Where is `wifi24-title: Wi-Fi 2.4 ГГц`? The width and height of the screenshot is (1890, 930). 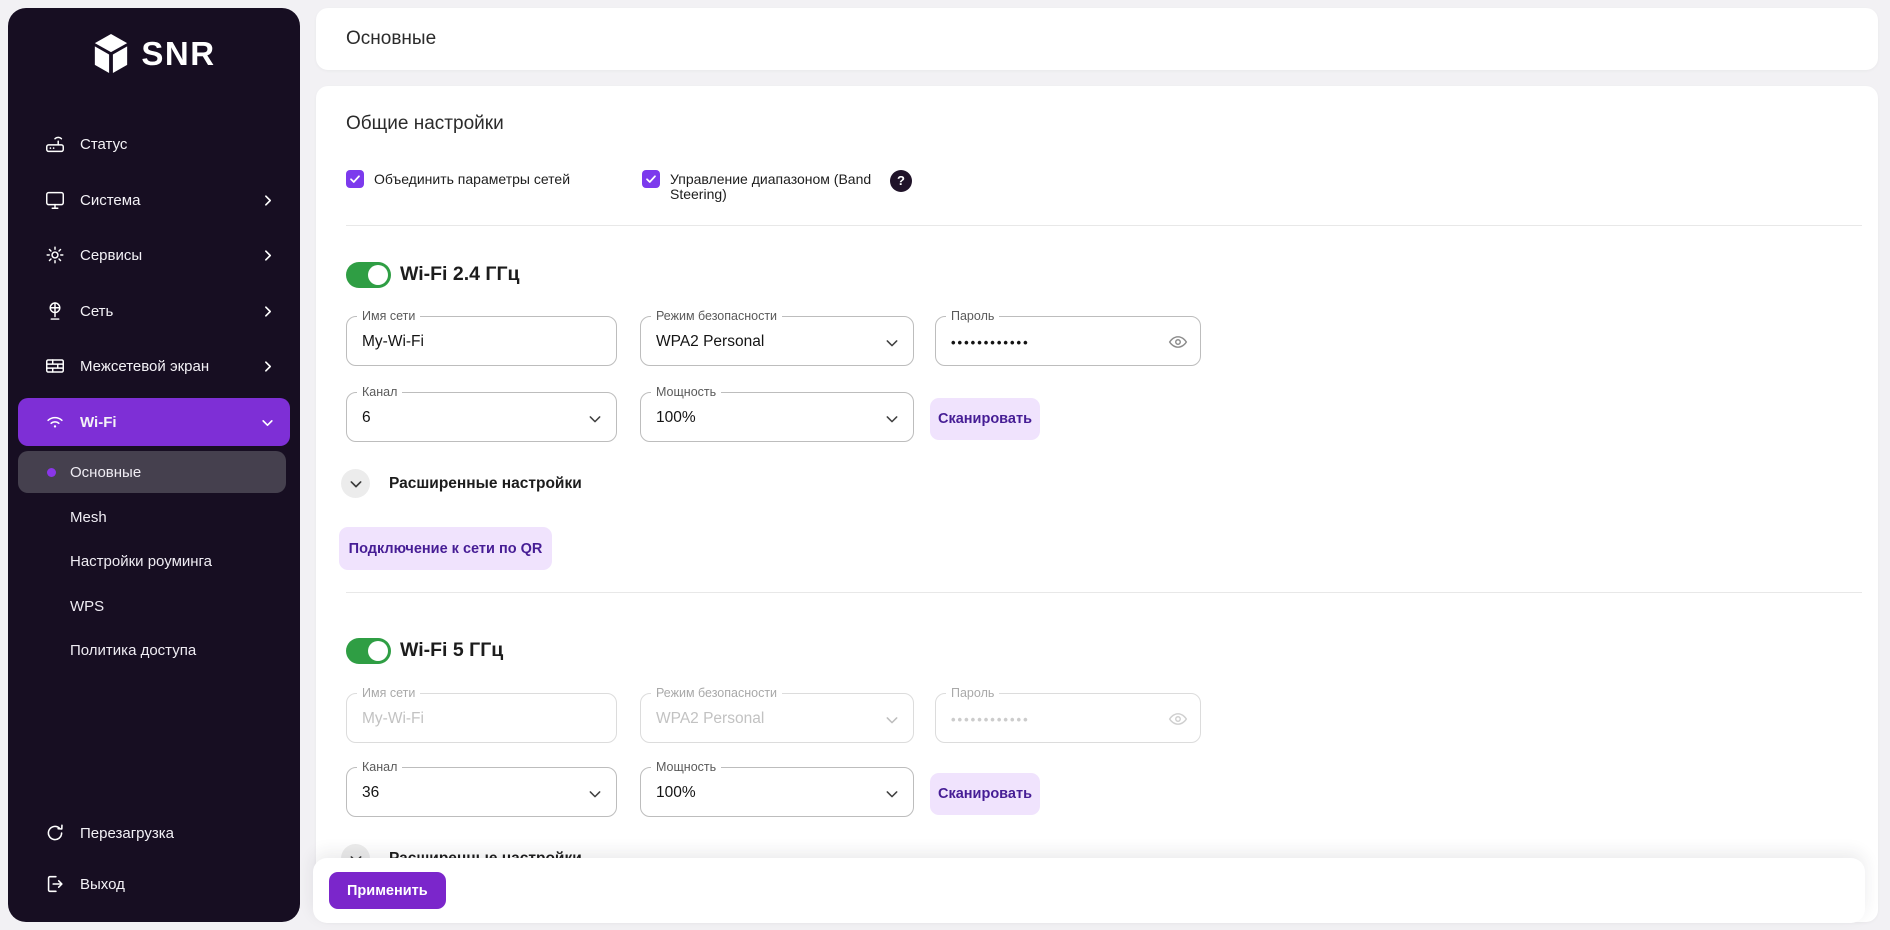 wifi24-title: Wi-Fi 2.4 ГГц is located at coordinates (460, 274).